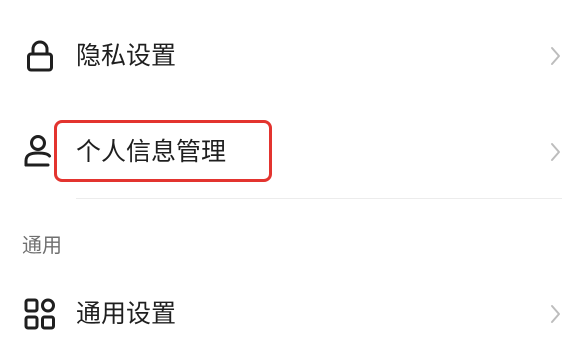 The image size is (562, 356). What do you see at coordinates (39, 314) in the screenshot?
I see `grid-icon` at bounding box center [39, 314].